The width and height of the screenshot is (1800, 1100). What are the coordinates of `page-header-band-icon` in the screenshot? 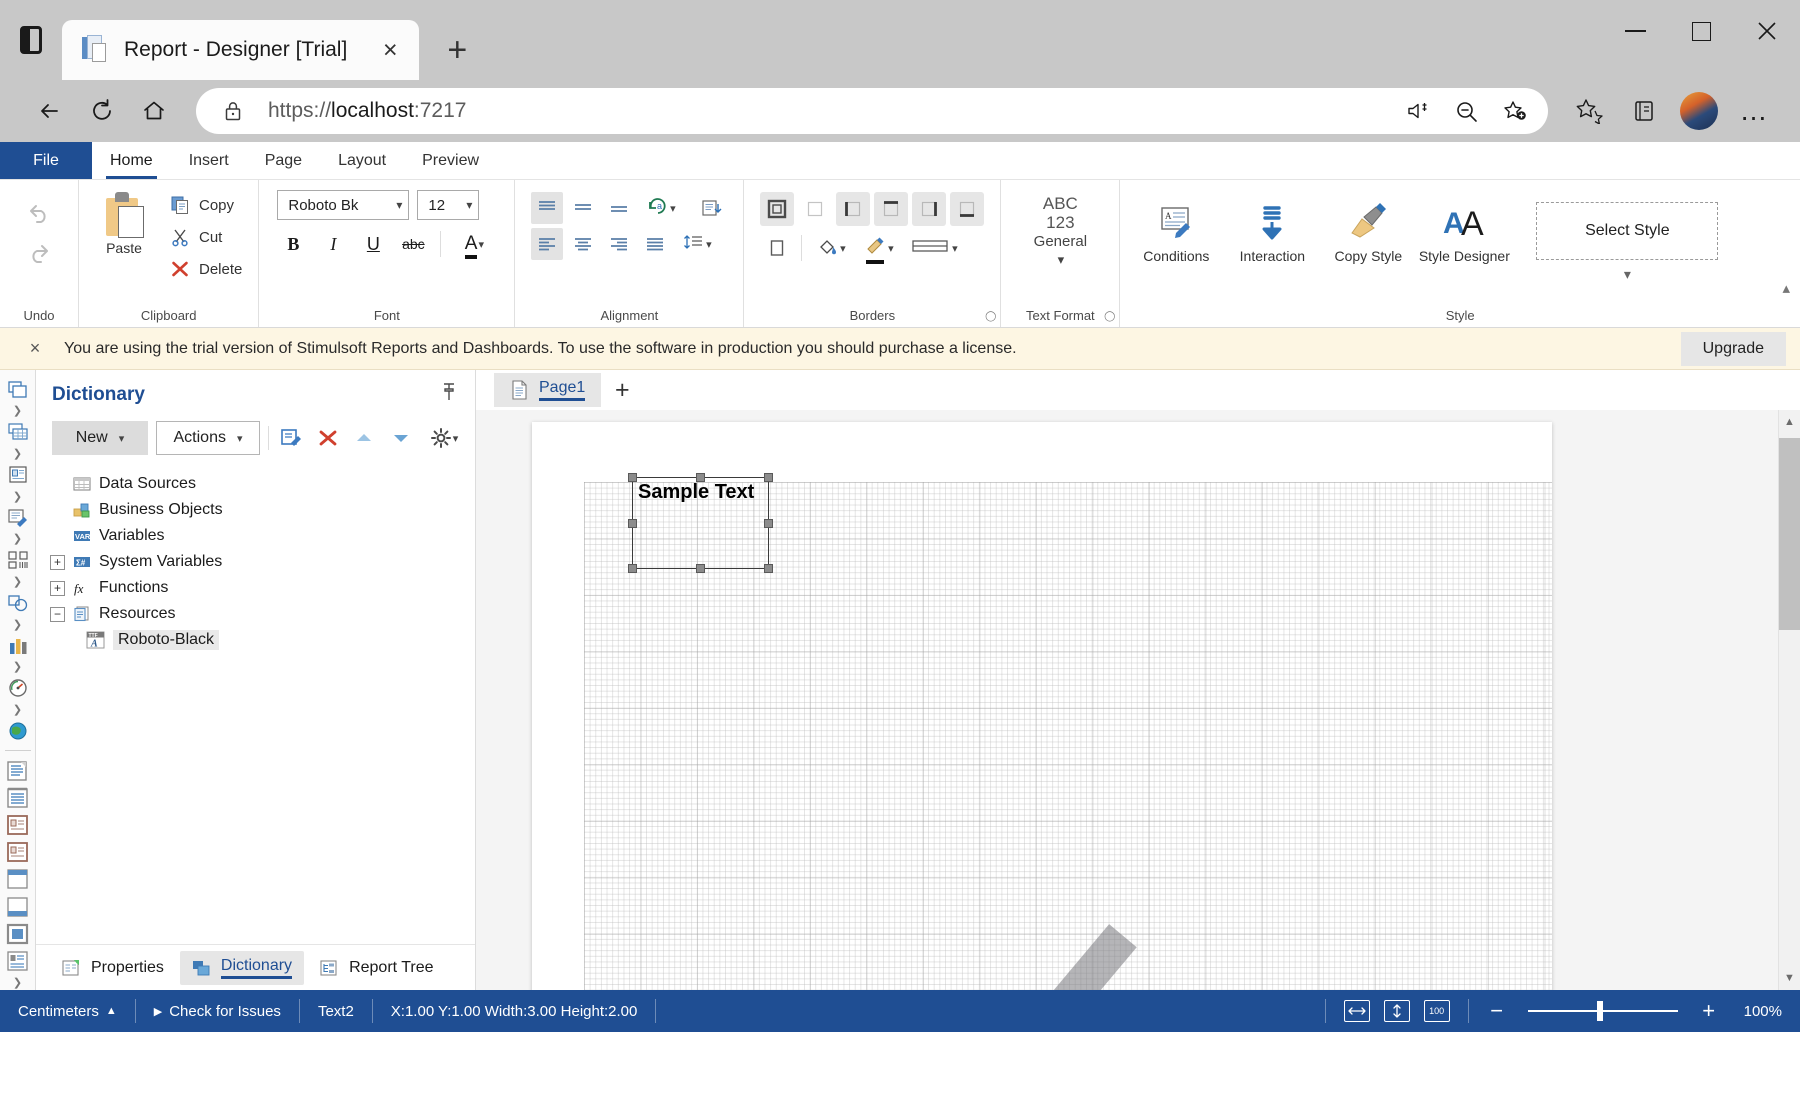 It's located at (18, 798).